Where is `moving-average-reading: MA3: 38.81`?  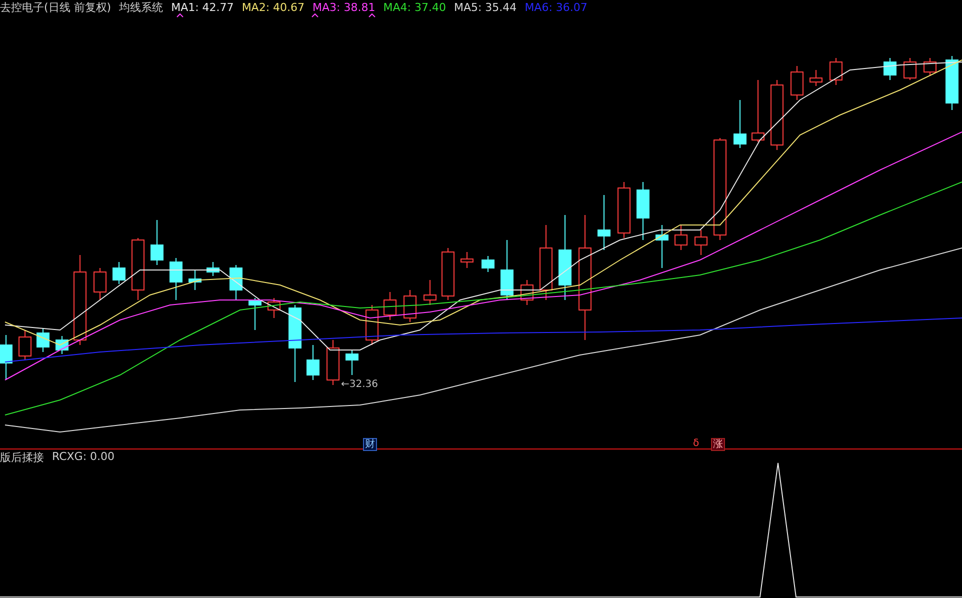
moving-average-reading: MA3: 38.81 is located at coordinates (344, 7).